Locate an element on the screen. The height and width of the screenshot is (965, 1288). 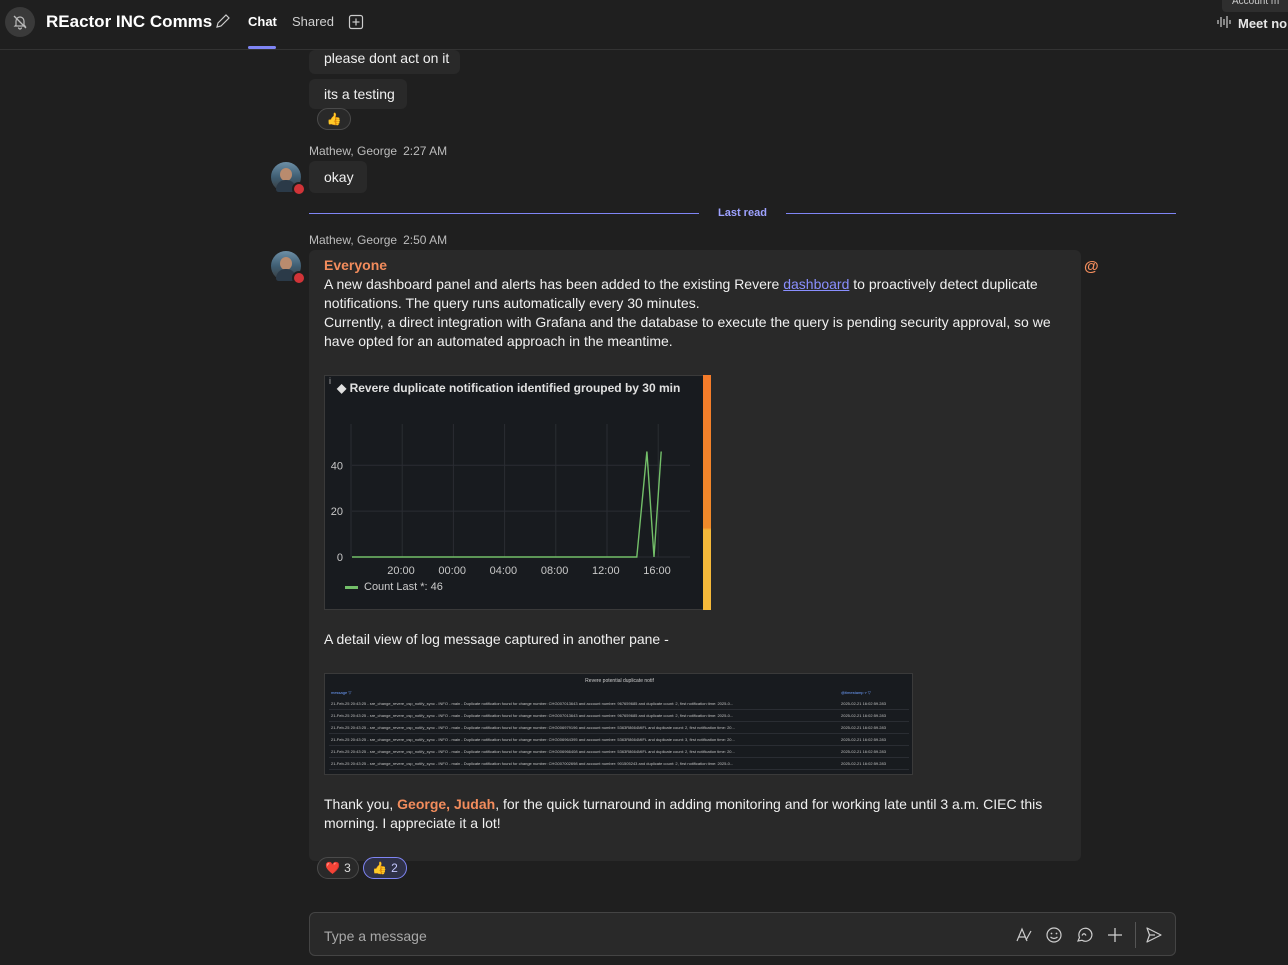
legend-swatch is located at coordinates (351, 587).